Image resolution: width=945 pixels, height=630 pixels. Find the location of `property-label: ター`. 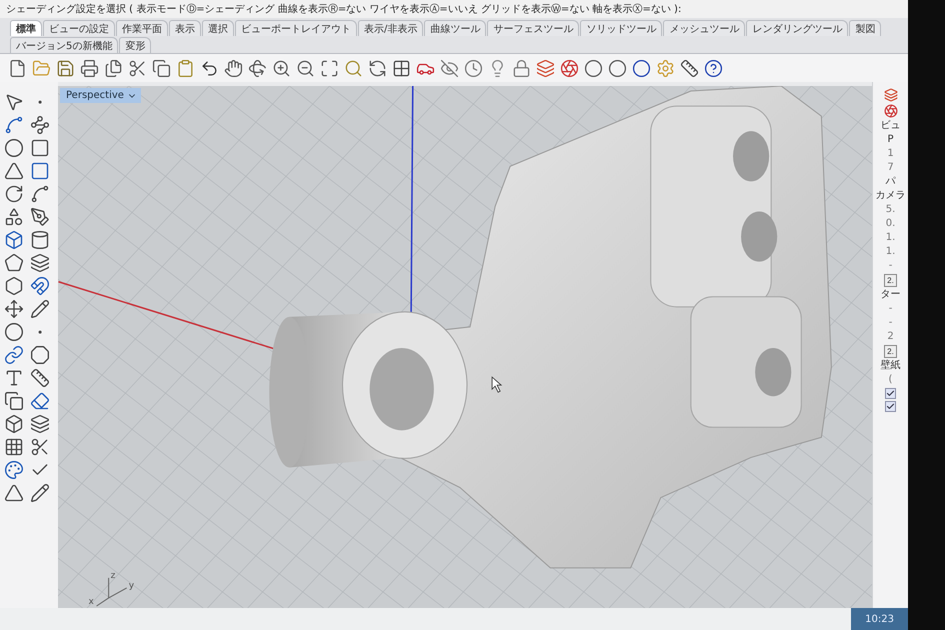

property-label: ター is located at coordinates (890, 295).